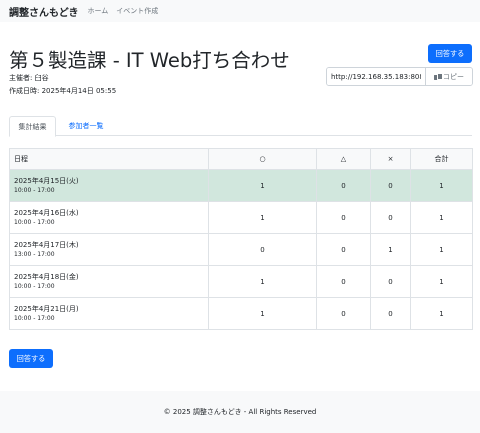  I want to click on date-text: 2025年4月21日(月), so click(46, 308).